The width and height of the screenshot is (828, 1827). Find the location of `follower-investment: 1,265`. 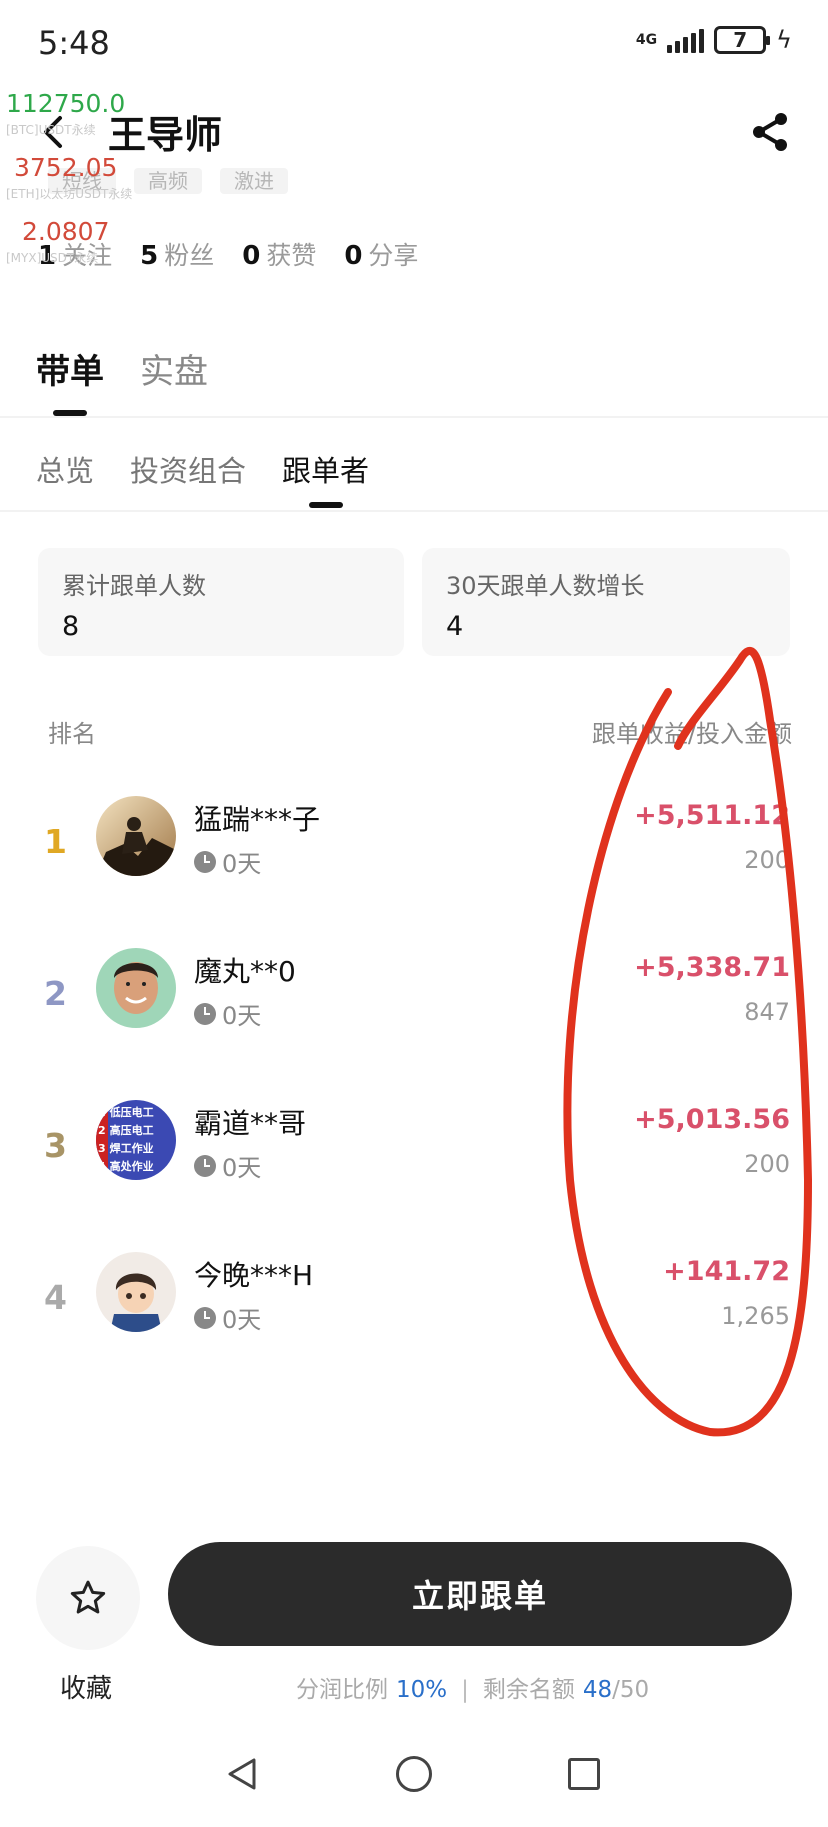

follower-investment: 1,265 is located at coordinates (755, 1316).